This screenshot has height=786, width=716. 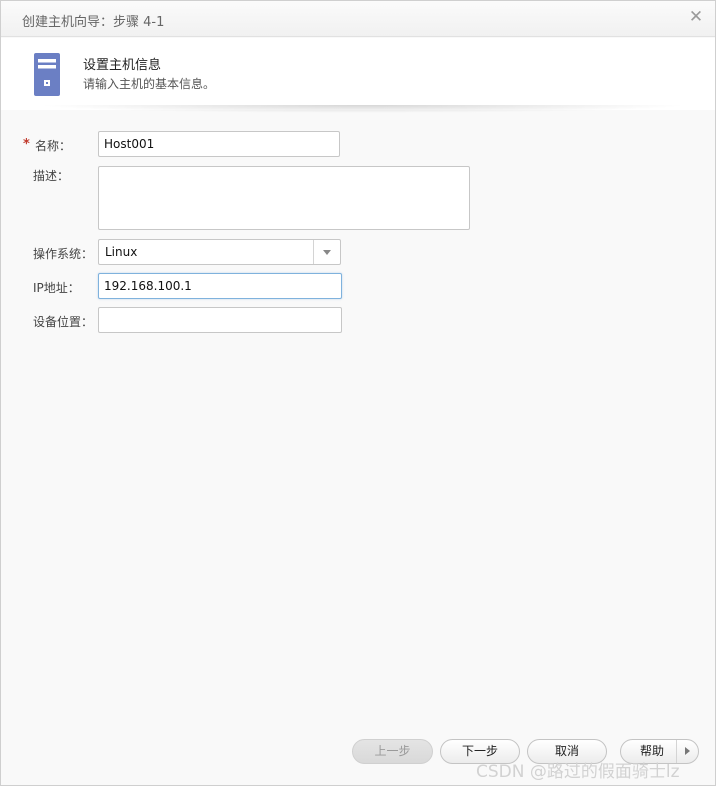 I want to click on step-title: 设置主机信息, so click(x=122, y=65).